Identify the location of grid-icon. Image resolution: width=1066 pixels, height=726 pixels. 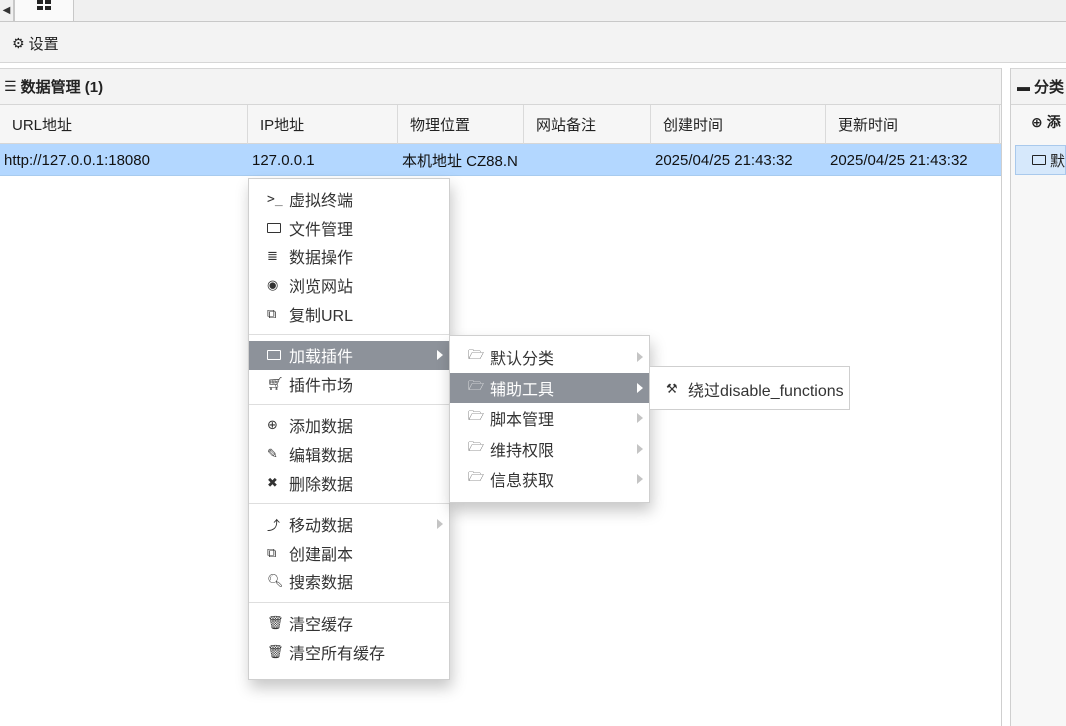
(44, 5).